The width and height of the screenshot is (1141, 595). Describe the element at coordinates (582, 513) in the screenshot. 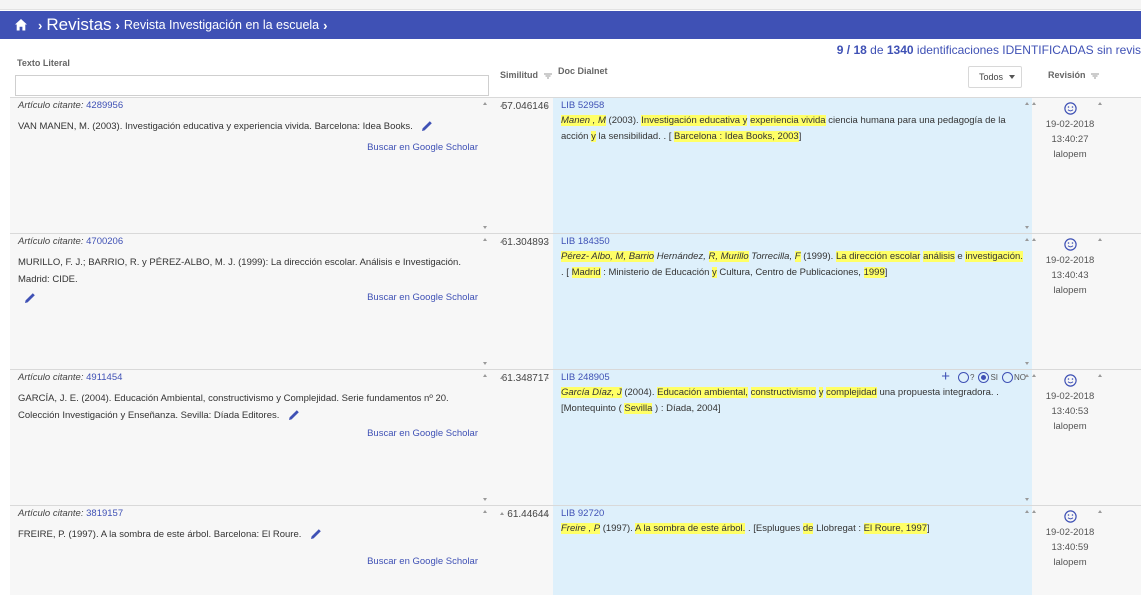

I see `dialnet-doc-link: LIB 92720` at that location.